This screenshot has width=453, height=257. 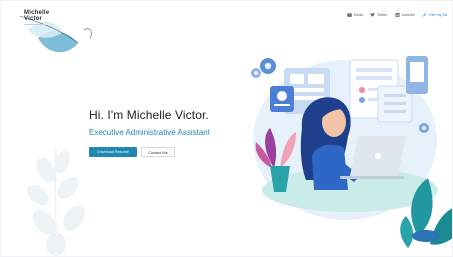 I want to click on brand-logo: Michelle Victor, so click(x=36, y=16).